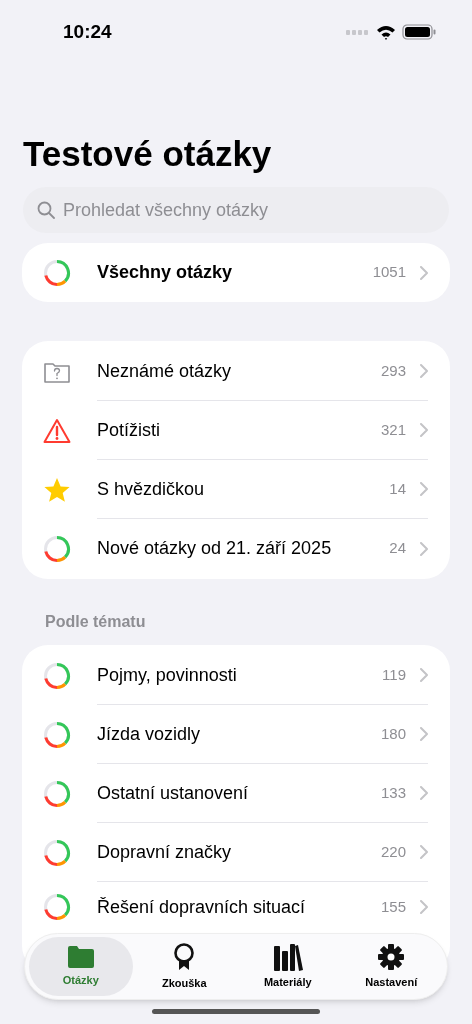  Describe the element at coordinates (165, 852) in the screenshot. I see `row-label: Dopravní značky` at that location.